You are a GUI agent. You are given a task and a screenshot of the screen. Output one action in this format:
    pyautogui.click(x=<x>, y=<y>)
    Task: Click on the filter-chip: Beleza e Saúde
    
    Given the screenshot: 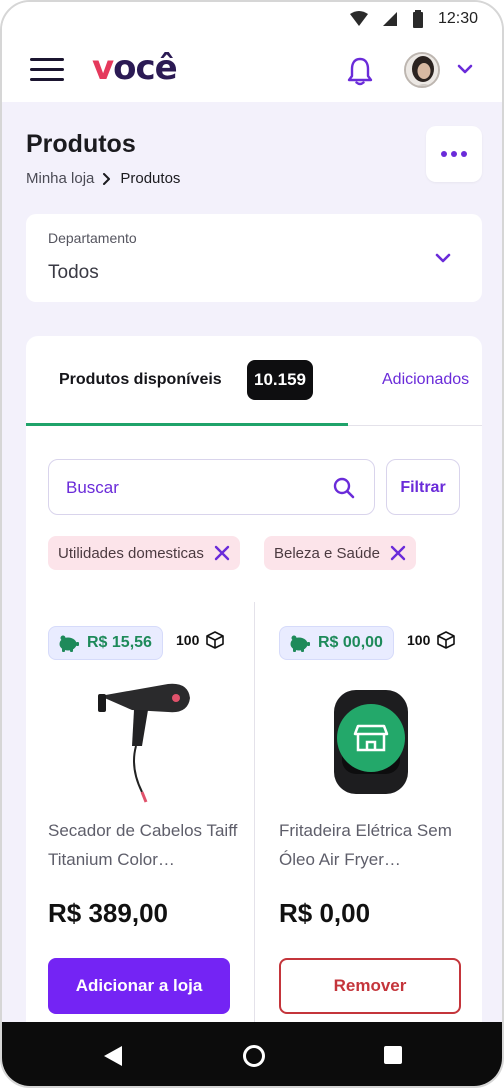 What is the action you would take?
    pyautogui.click(x=340, y=553)
    